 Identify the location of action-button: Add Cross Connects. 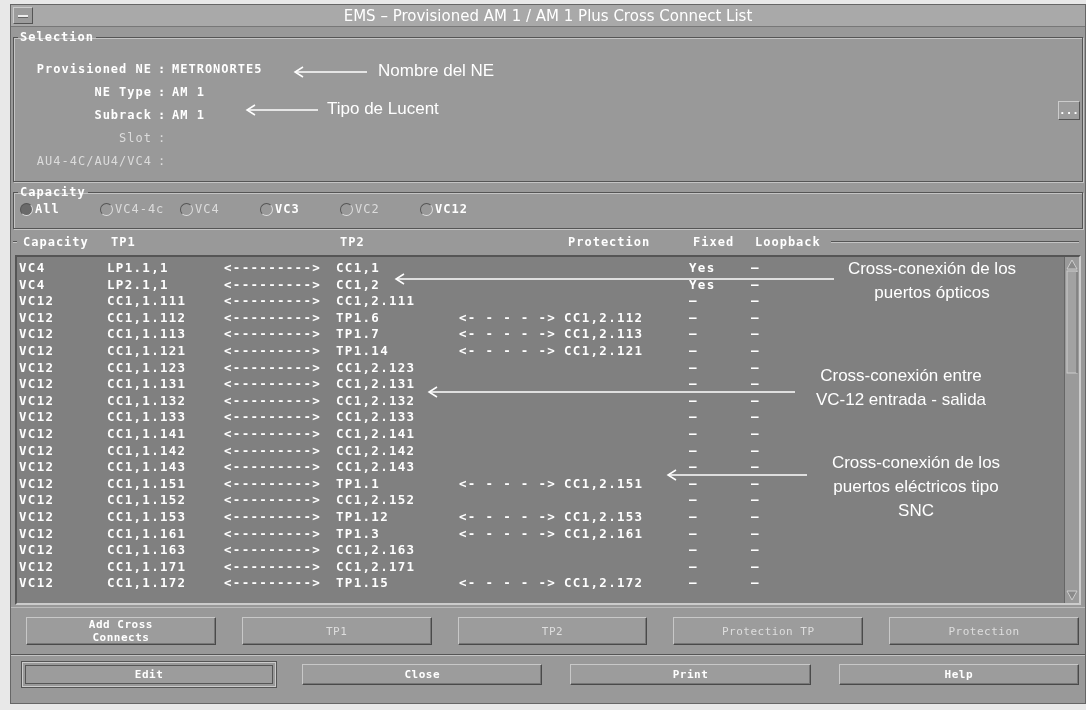
(121, 631).